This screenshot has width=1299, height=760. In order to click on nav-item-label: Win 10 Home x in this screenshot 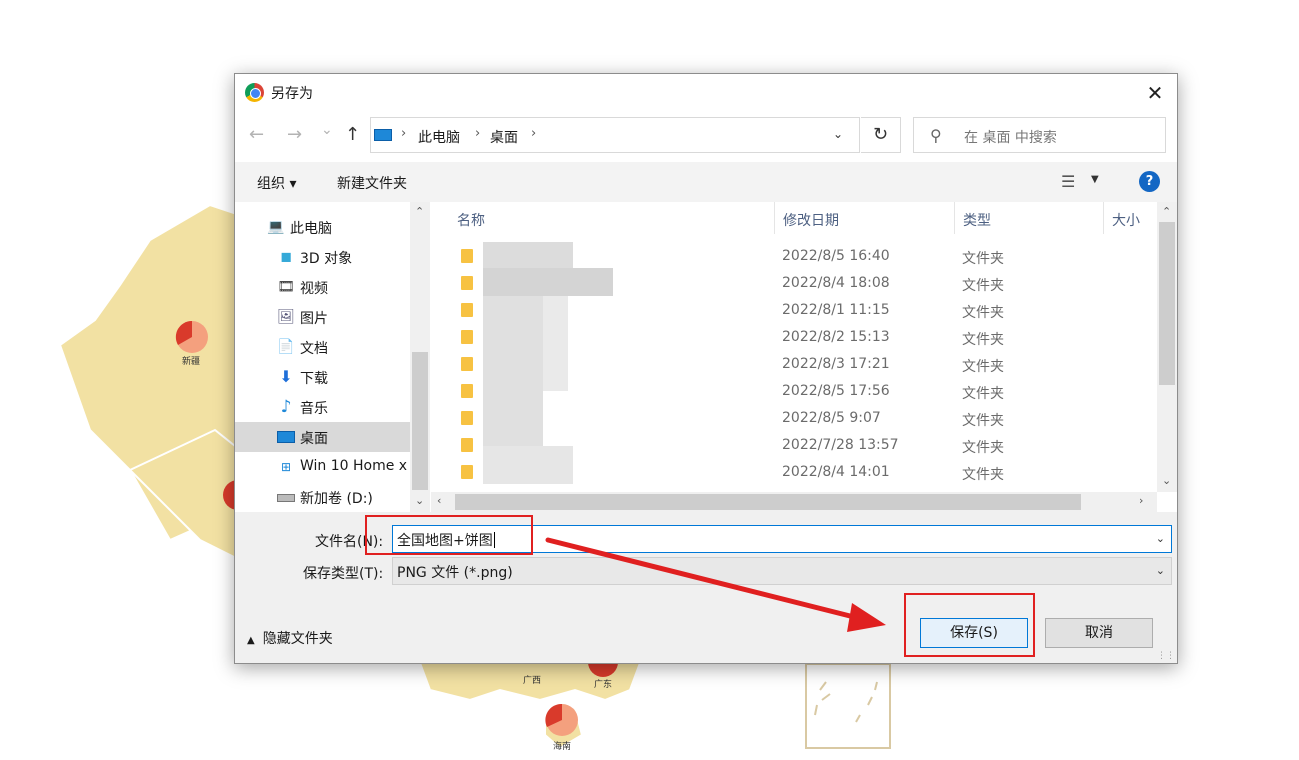, I will do `click(354, 466)`.